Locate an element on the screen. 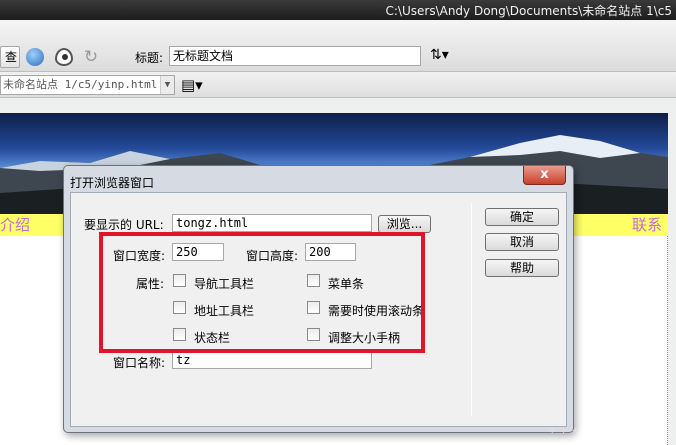  nav-link-contact: 联系 is located at coordinates (647, 224).